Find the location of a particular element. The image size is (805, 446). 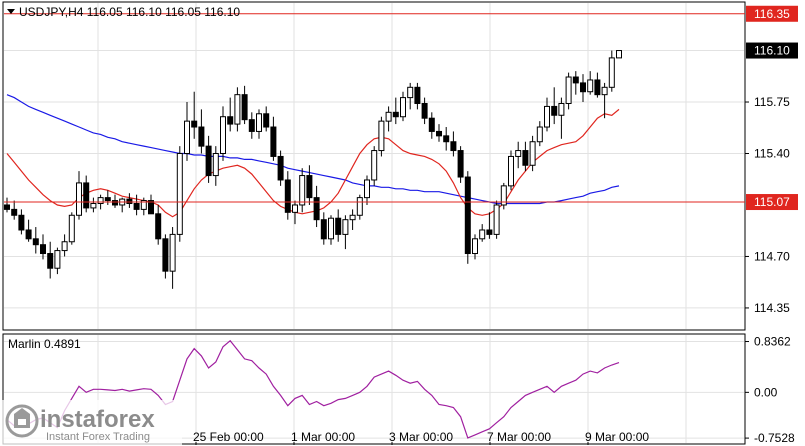

y-tick-label: 114.70 is located at coordinates (772, 256).